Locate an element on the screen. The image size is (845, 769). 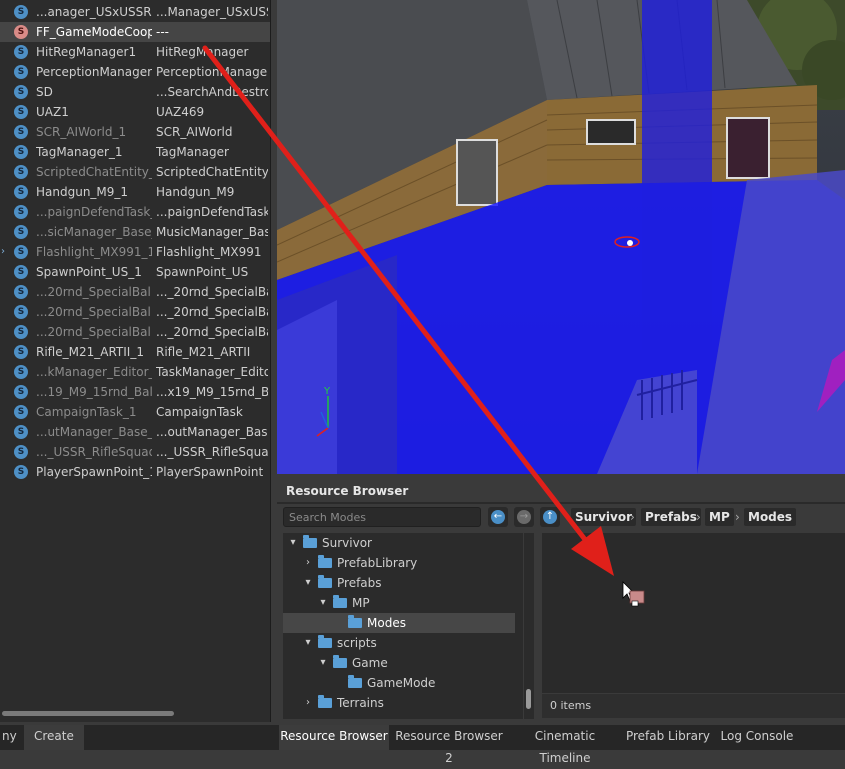
tree-item: Modes is located at coordinates (399, 623).